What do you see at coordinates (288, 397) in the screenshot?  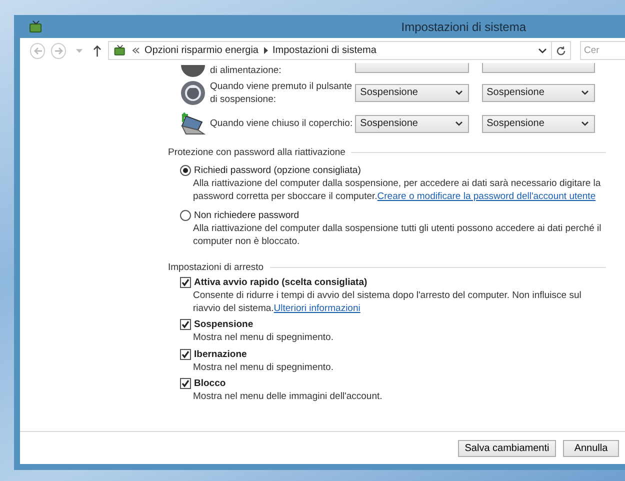 I see `option-description: Mostra nel menu delle immagini dell'account.` at bounding box center [288, 397].